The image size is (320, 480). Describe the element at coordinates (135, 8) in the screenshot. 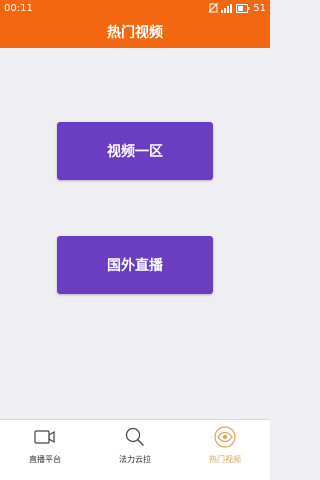

I see `status-bar: 00:11 51` at that location.